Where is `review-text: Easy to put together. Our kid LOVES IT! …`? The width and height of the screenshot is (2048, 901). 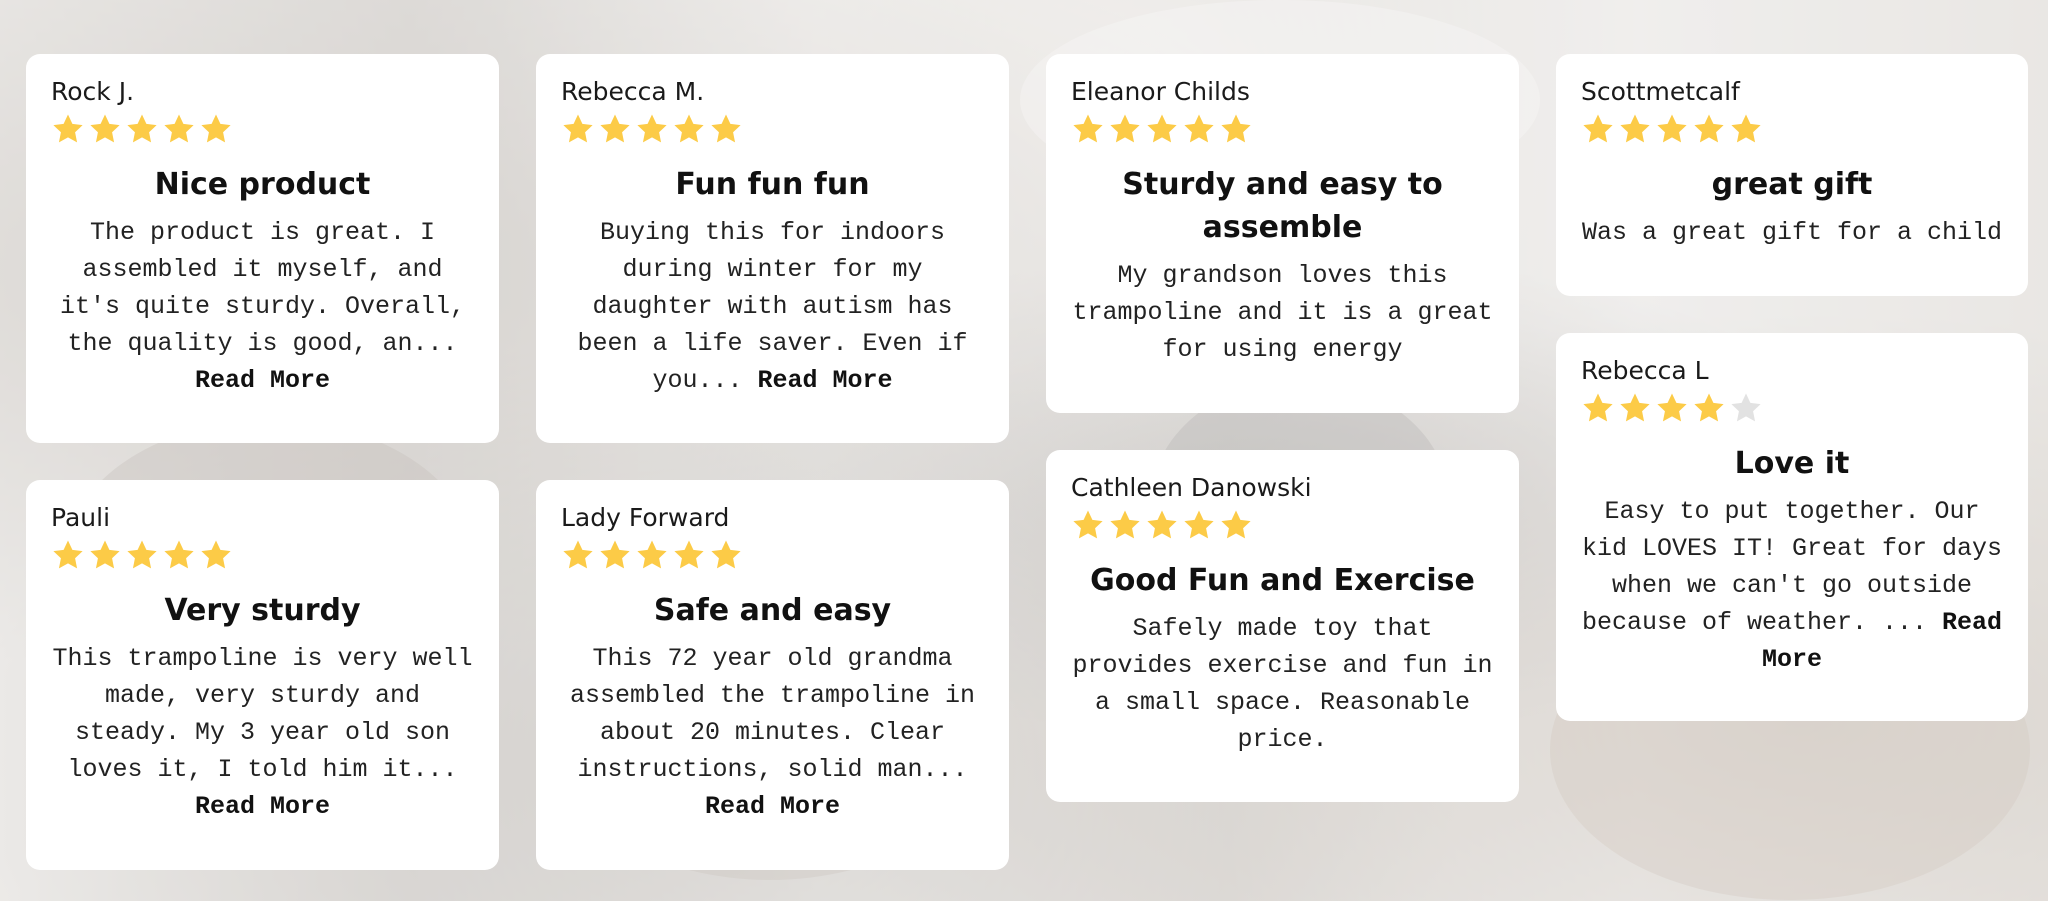
review-text: Easy to put together. Our kid LOVES IT! … is located at coordinates (1792, 567).